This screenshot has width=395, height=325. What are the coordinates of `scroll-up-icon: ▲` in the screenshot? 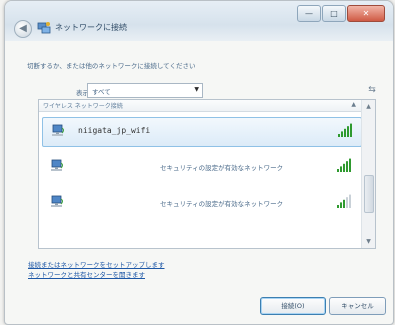 It's located at (368, 106).